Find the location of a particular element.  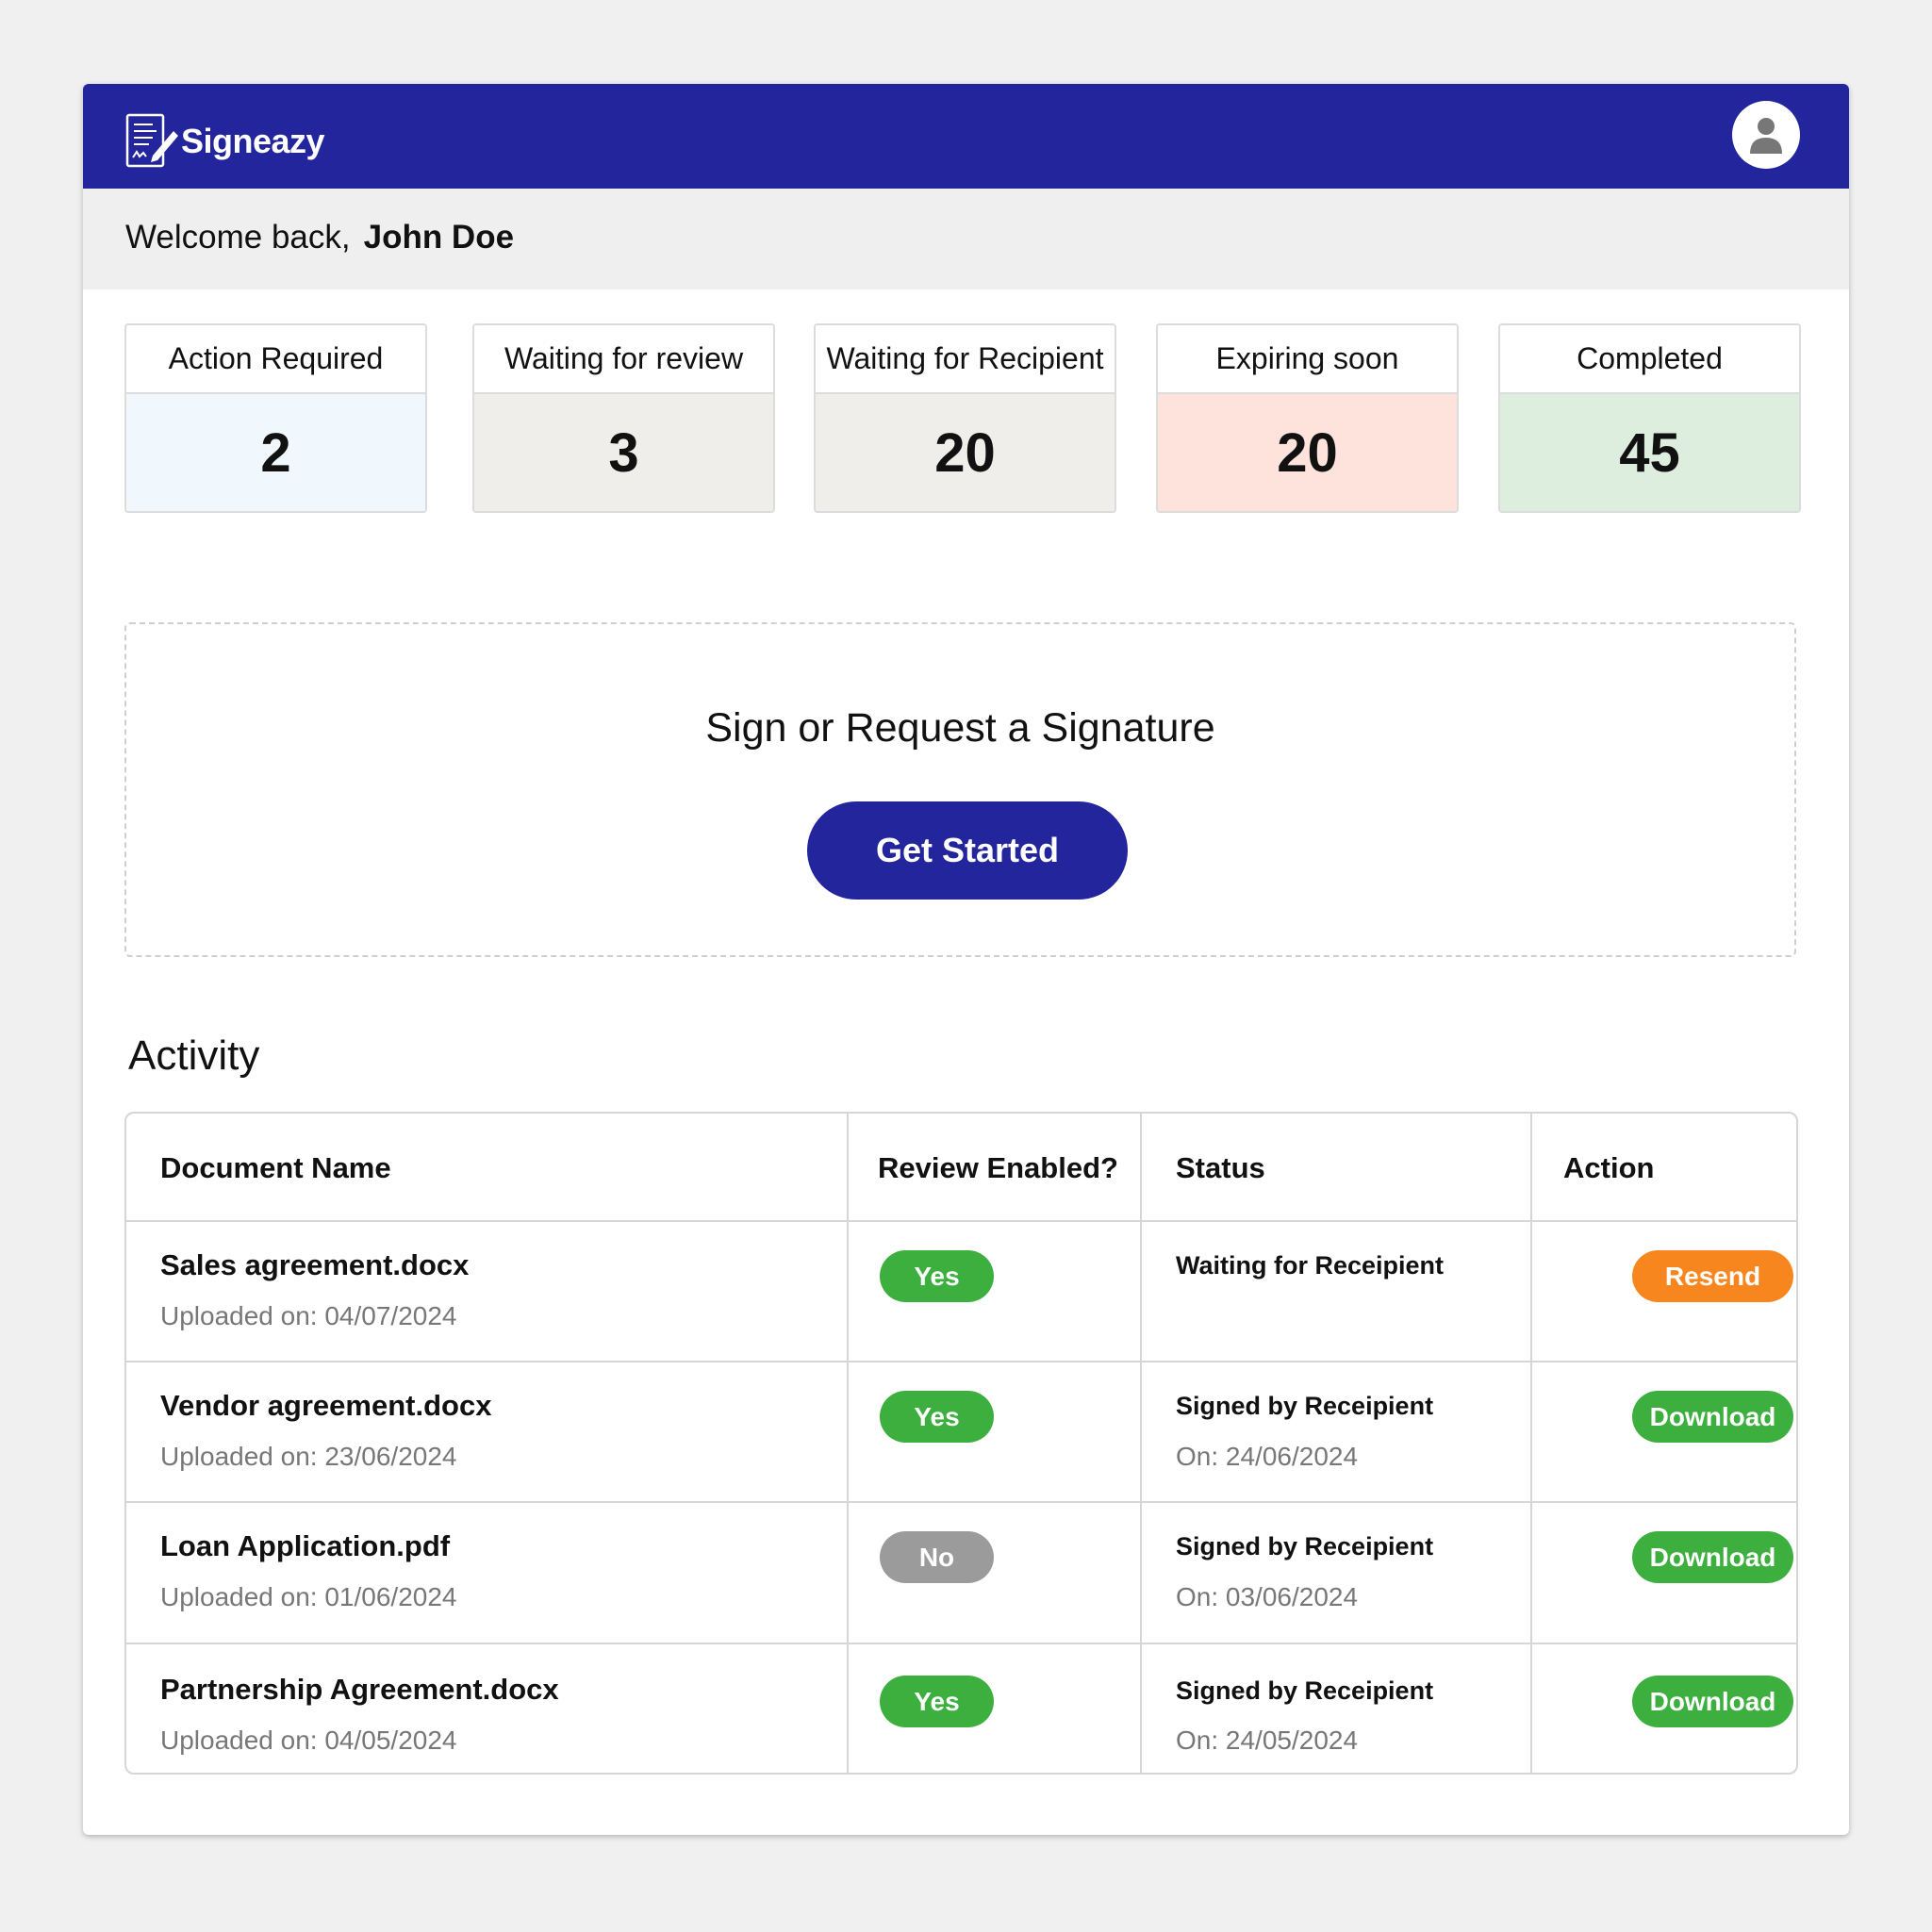

stat-card-waiting-for-recipient: Waiting for Recipient 20 is located at coordinates (965, 418).